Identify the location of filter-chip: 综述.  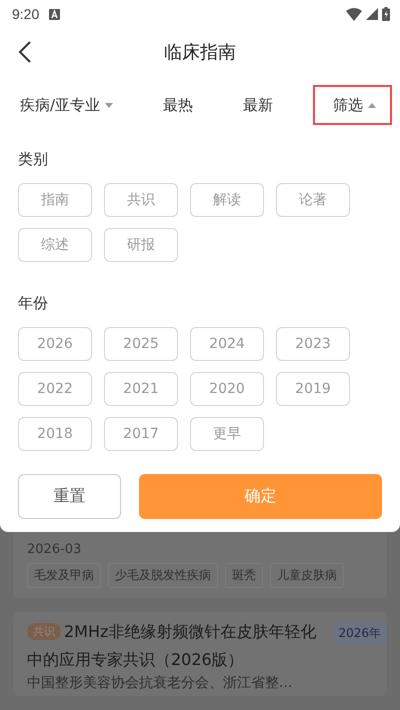
(55, 245).